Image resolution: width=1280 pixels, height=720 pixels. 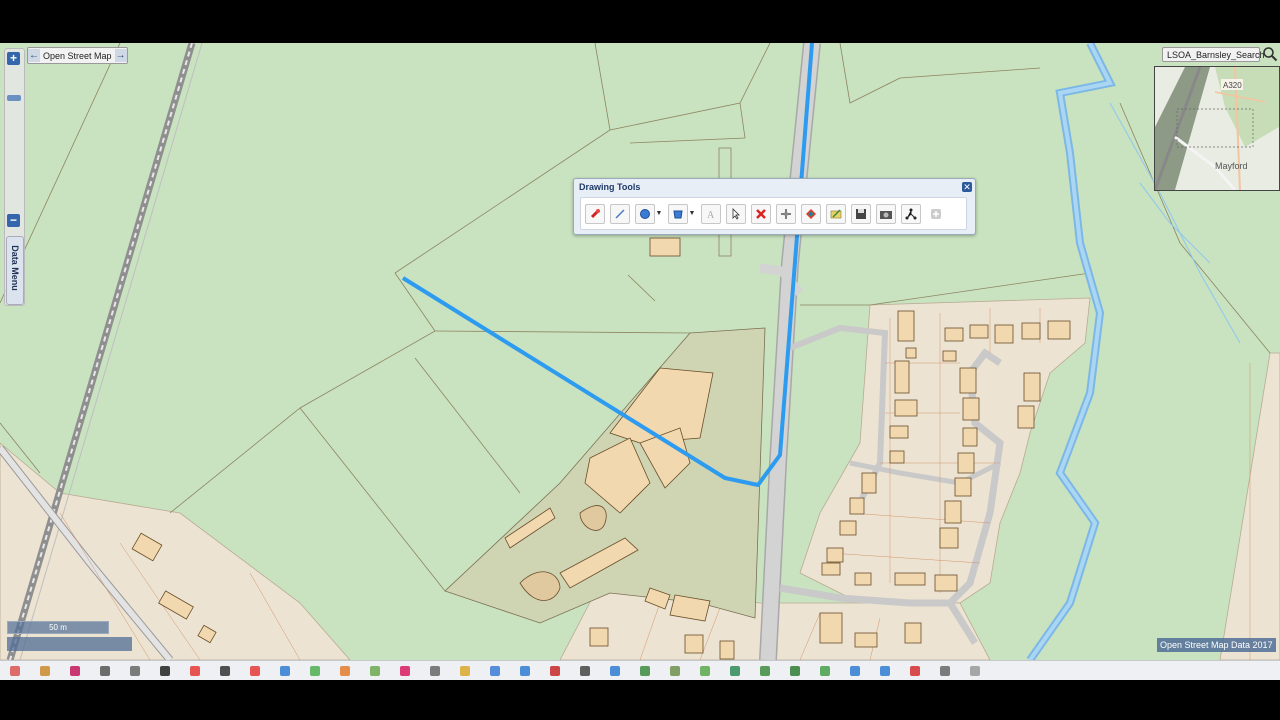 I want to click on data-menu-tab: Data Menu, so click(x=15, y=270).